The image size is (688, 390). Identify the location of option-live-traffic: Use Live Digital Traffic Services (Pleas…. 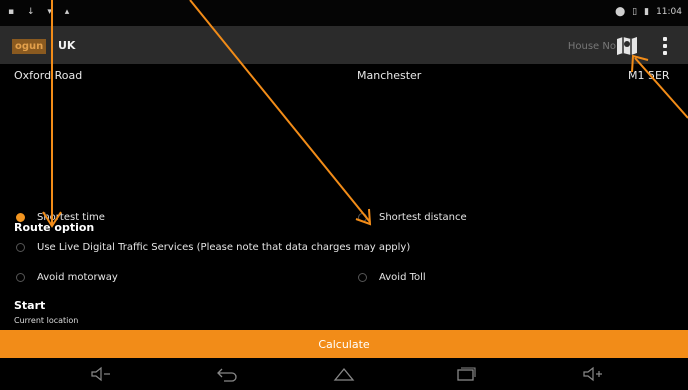
(213, 247).